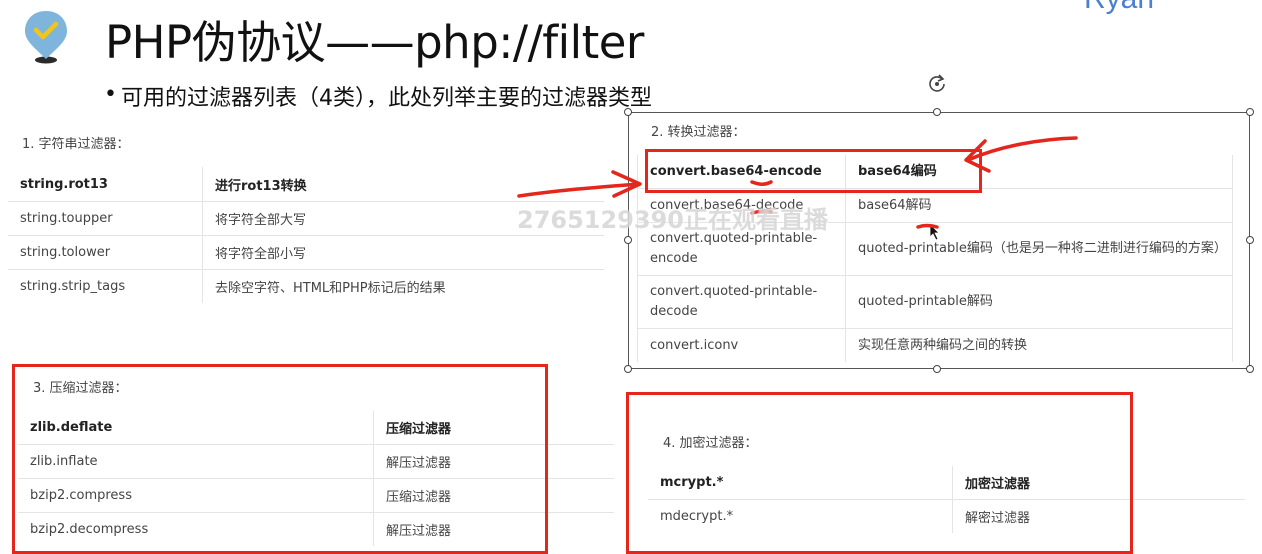 Image resolution: width=1262 pixels, height=554 pixels. What do you see at coordinates (1250, 112) in the screenshot?
I see `resize-handle-top-right` at bounding box center [1250, 112].